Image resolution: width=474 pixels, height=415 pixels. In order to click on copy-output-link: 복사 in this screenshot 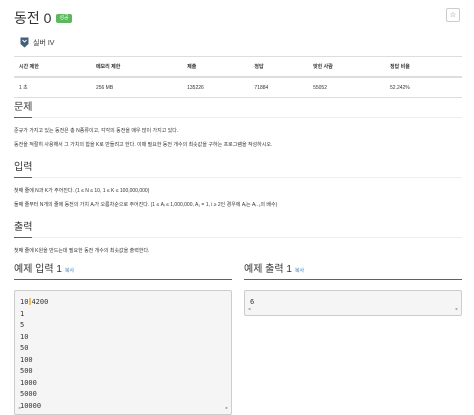, I will do `click(299, 270)`.